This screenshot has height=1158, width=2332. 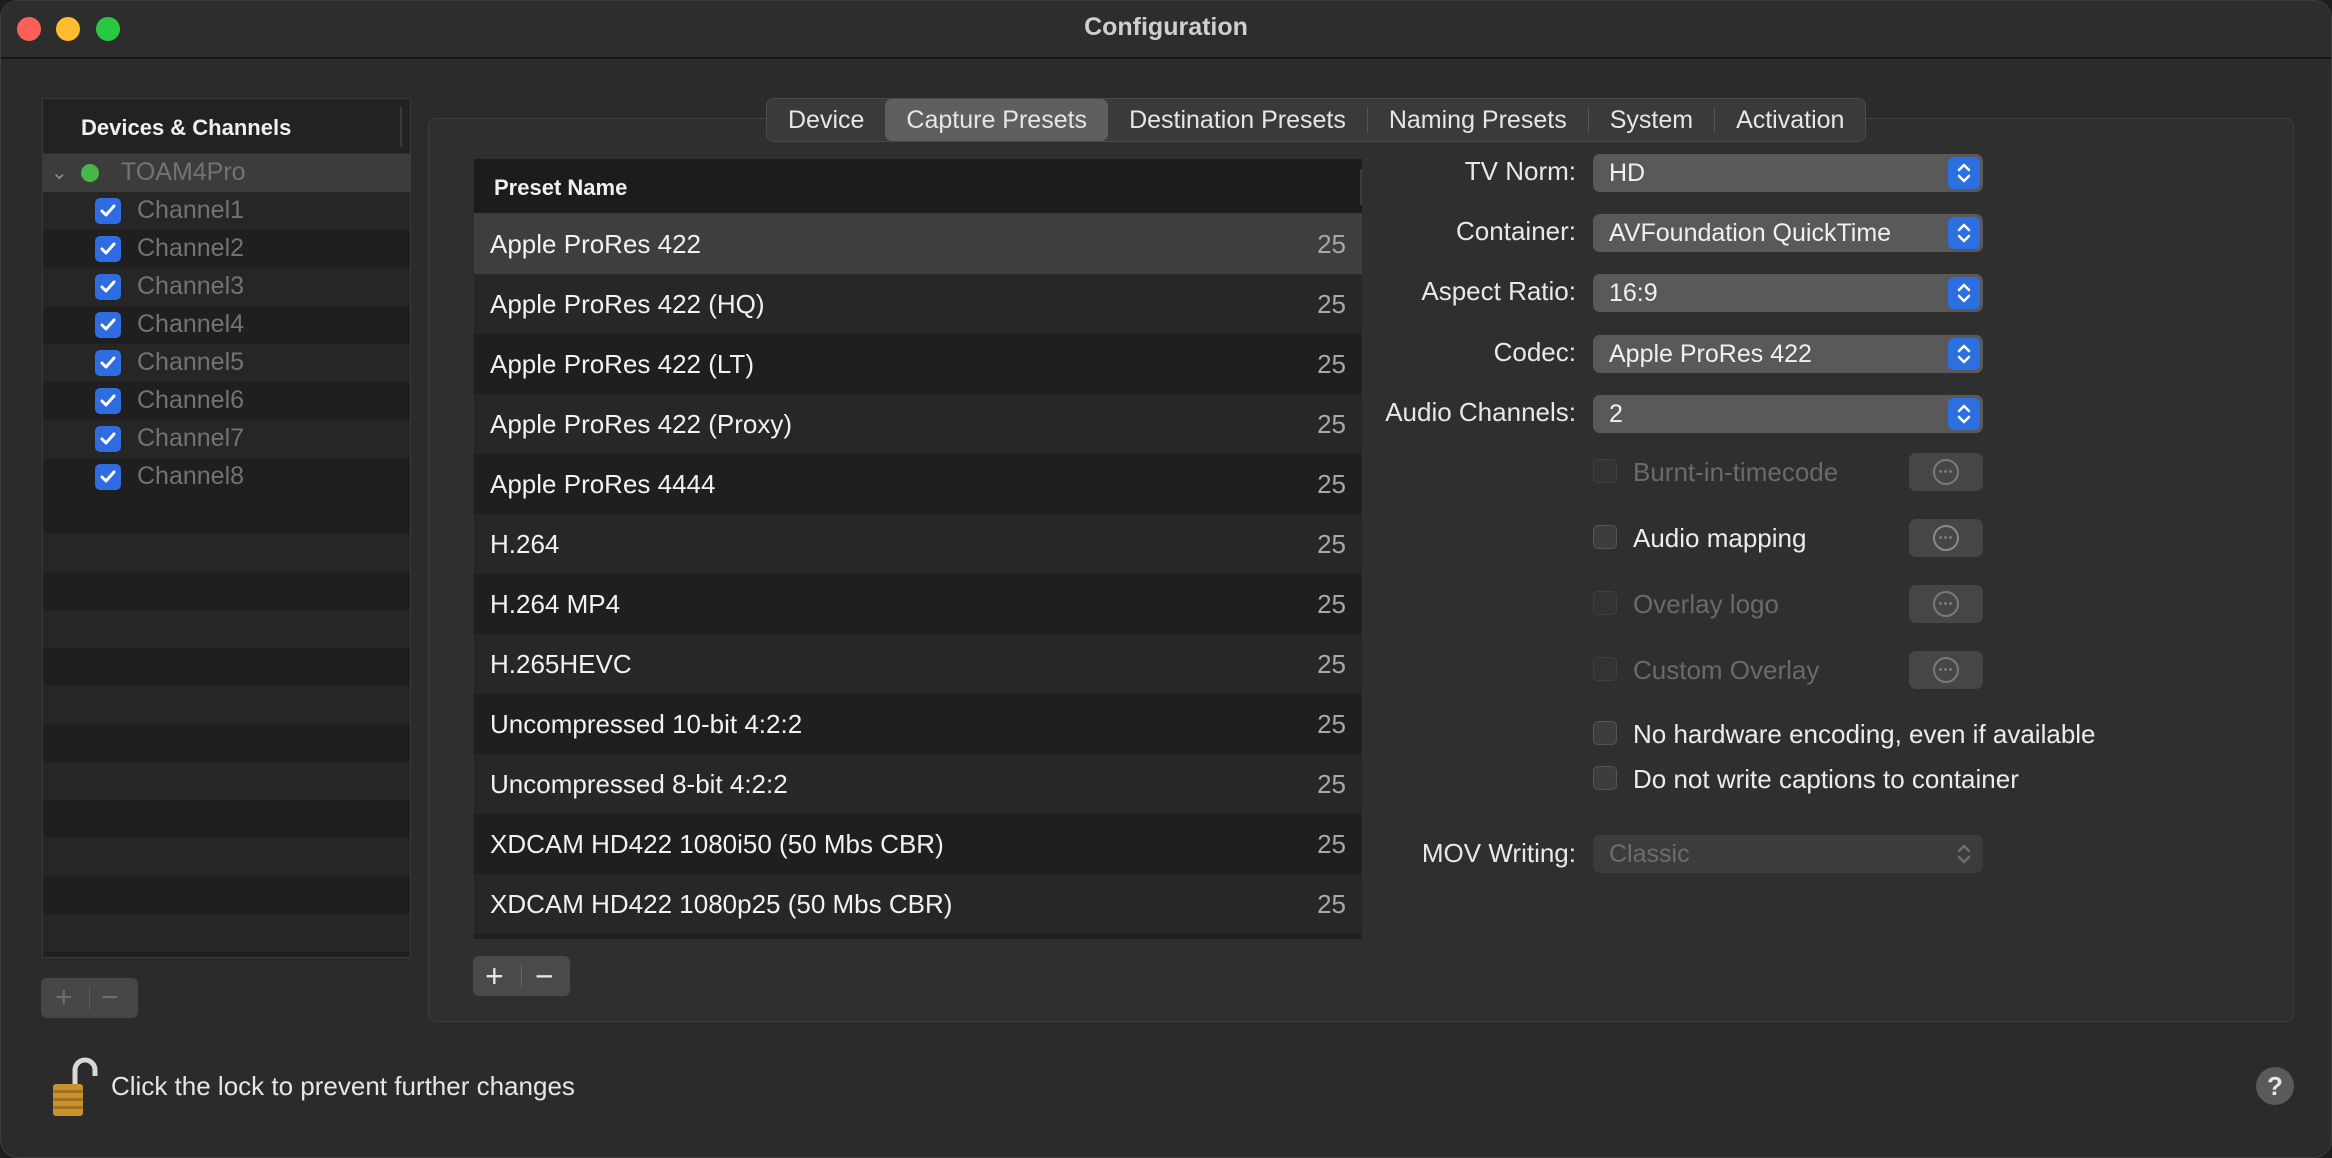 I want to click on sidebar-header: Devices & Channels, so click(x=226, y=126).